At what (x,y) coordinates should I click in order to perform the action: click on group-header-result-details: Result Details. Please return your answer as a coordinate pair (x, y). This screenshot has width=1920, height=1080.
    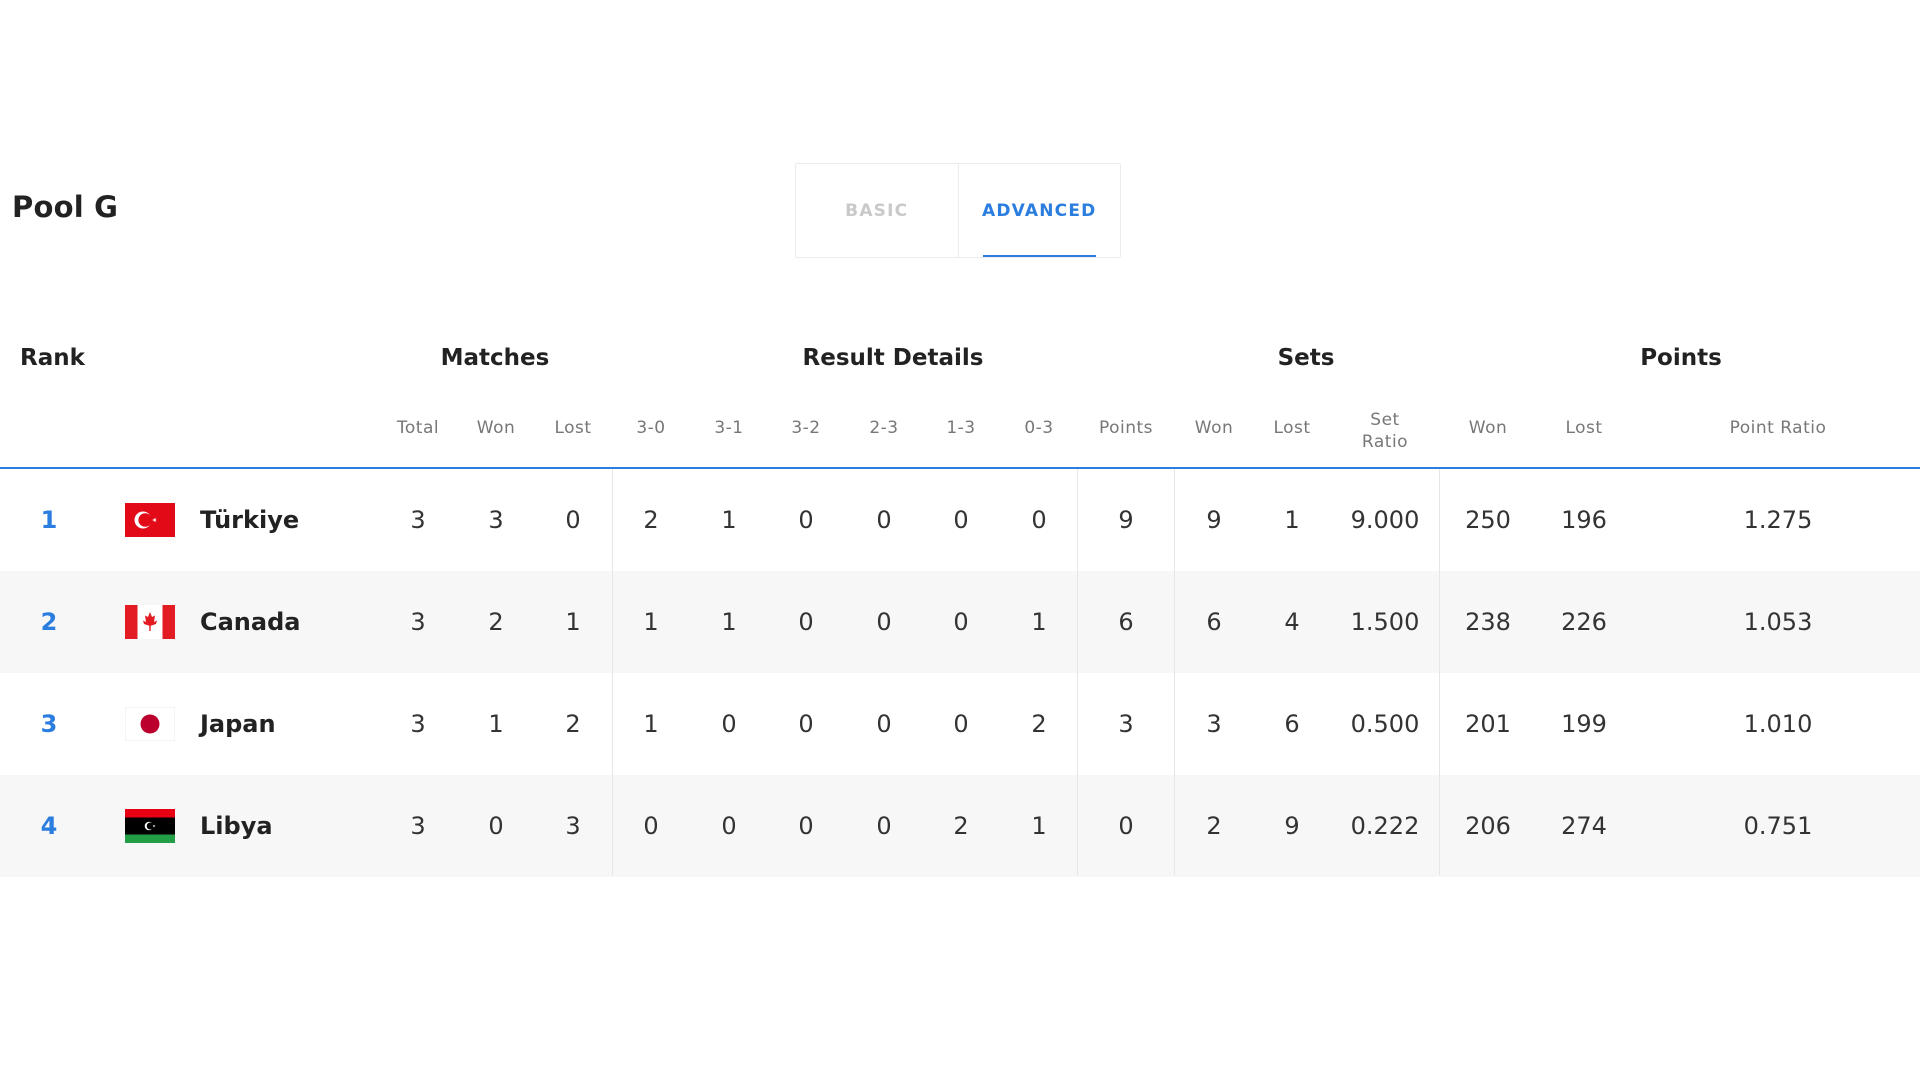
    Looking at the image, I should click on (893, 358).